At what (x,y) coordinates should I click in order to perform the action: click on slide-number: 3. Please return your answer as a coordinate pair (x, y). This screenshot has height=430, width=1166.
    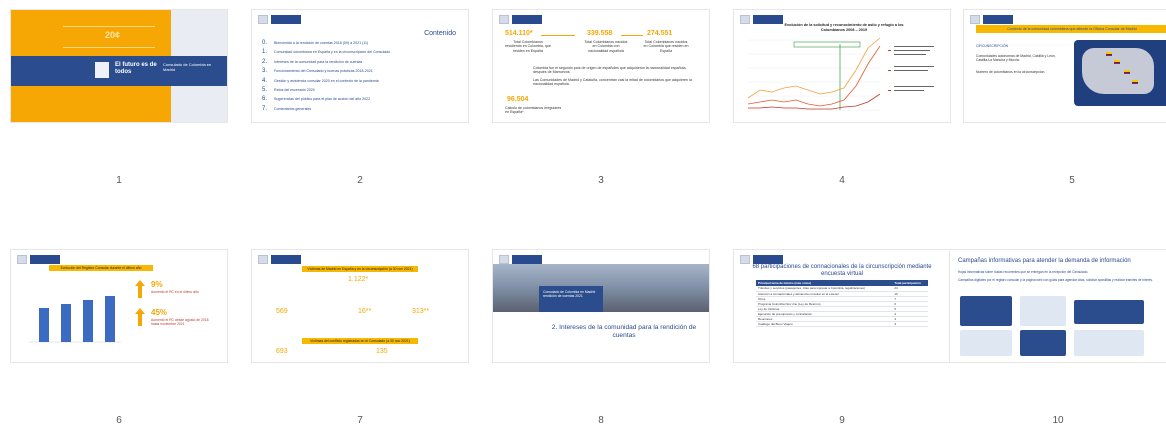
    Looking at the image, I should click on (601, 180).